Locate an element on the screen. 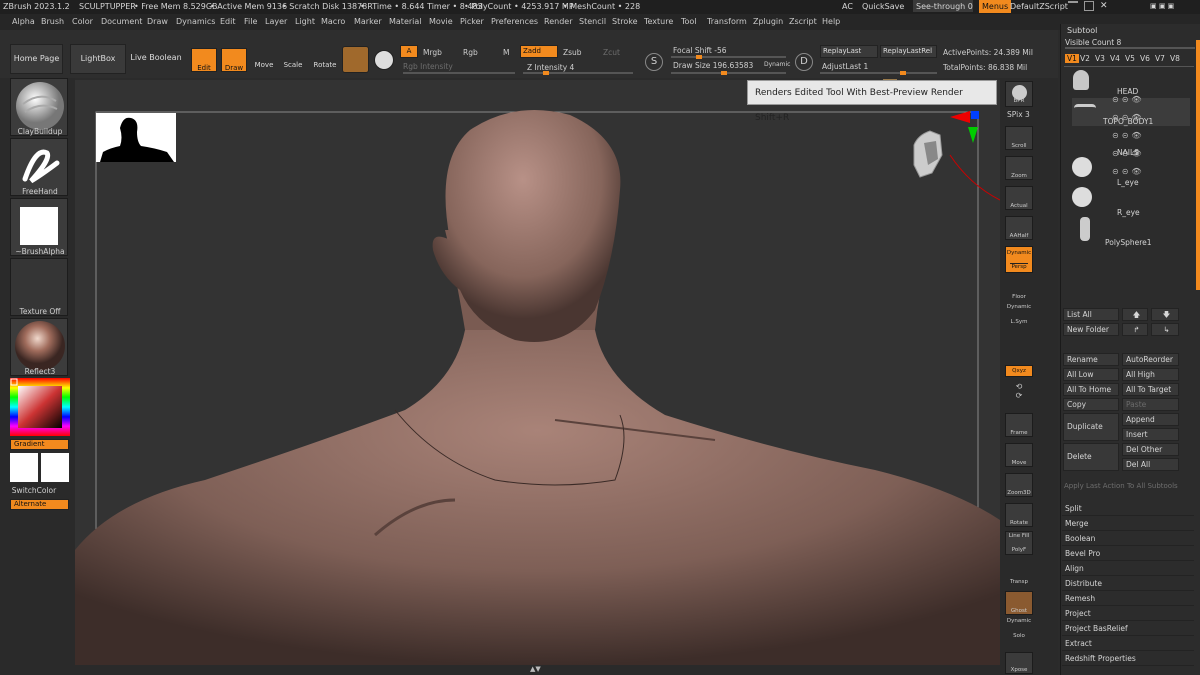  xpose-button: Xpose is located at coordinates (1019, 663).